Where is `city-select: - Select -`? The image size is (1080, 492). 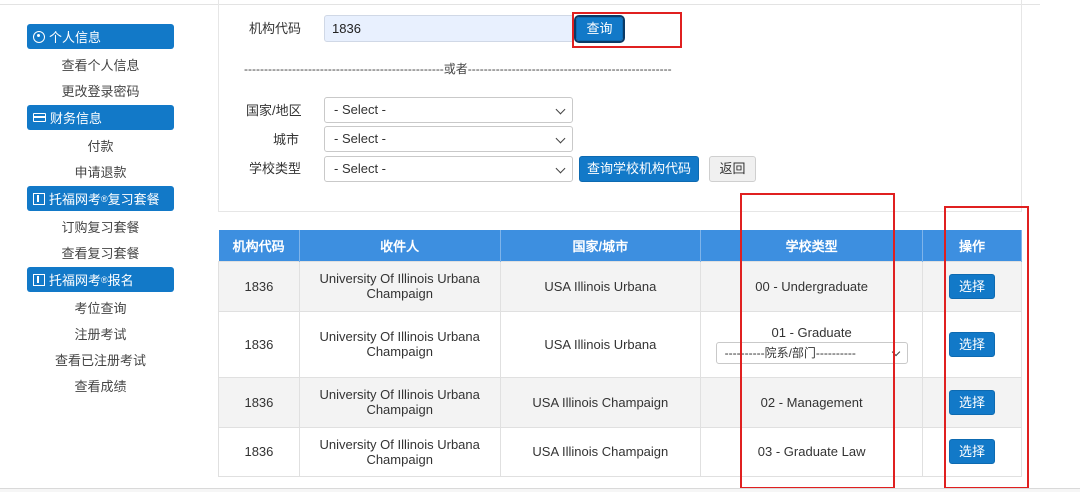
city-select: - Select - is located at coordinates (448, 139).